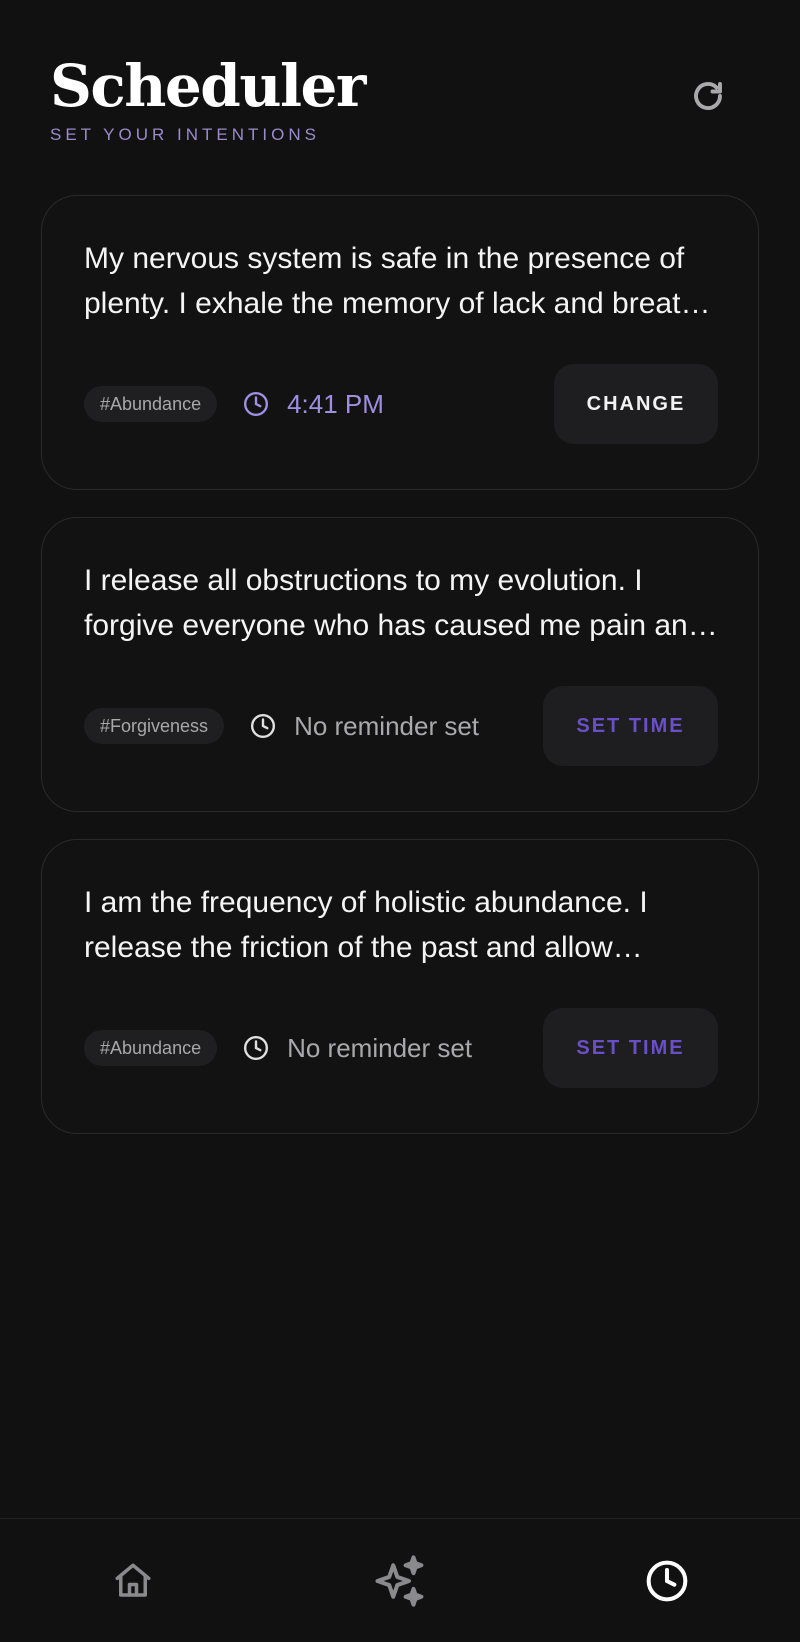 This screenshot has height=1642, width=800. I want to click on card-footer: #Abundance No reminder set SET TIME, so click(401, 1048).